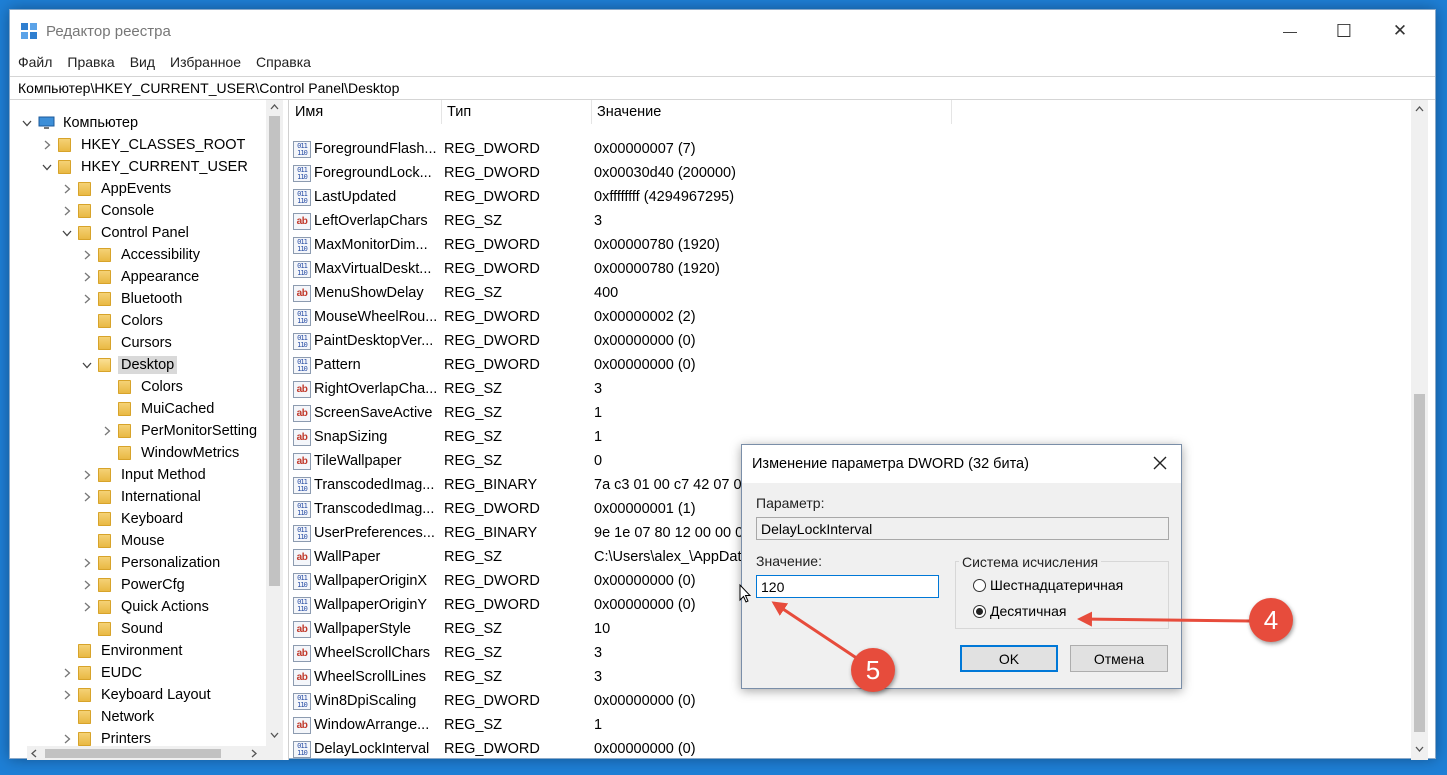 This screenshot has height=775, width=1447. What do you see at coordinates (156, 695) in the screenshot?
I see `tree-node-label: Keyboard Layout` at bounding box center [156, 695].